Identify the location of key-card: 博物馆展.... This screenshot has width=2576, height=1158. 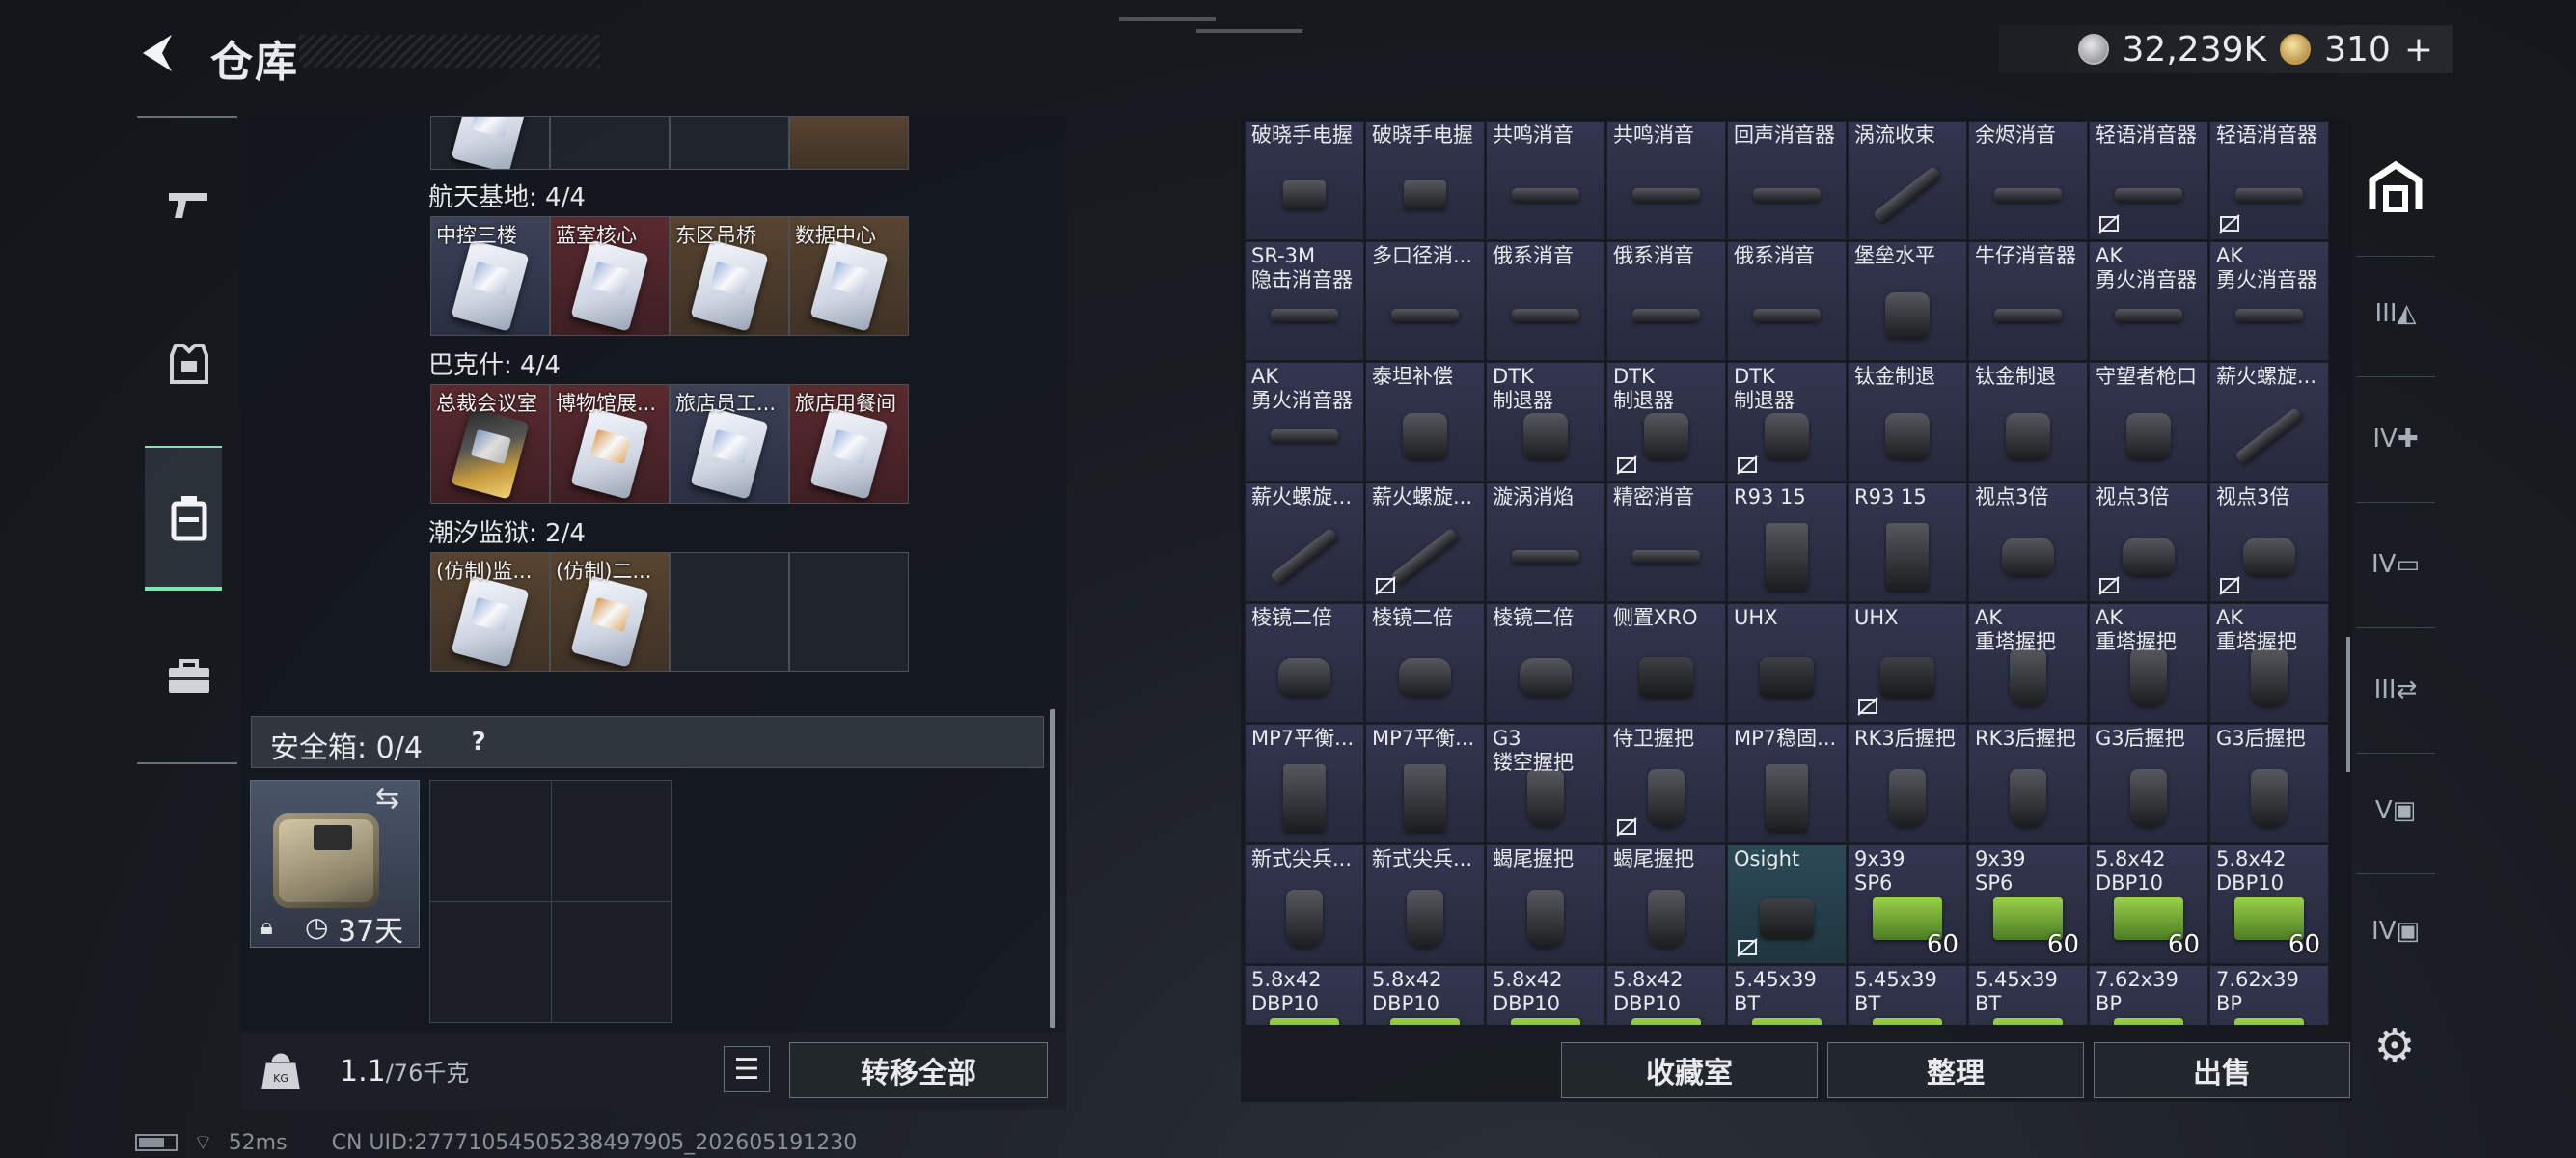
(610, 444).